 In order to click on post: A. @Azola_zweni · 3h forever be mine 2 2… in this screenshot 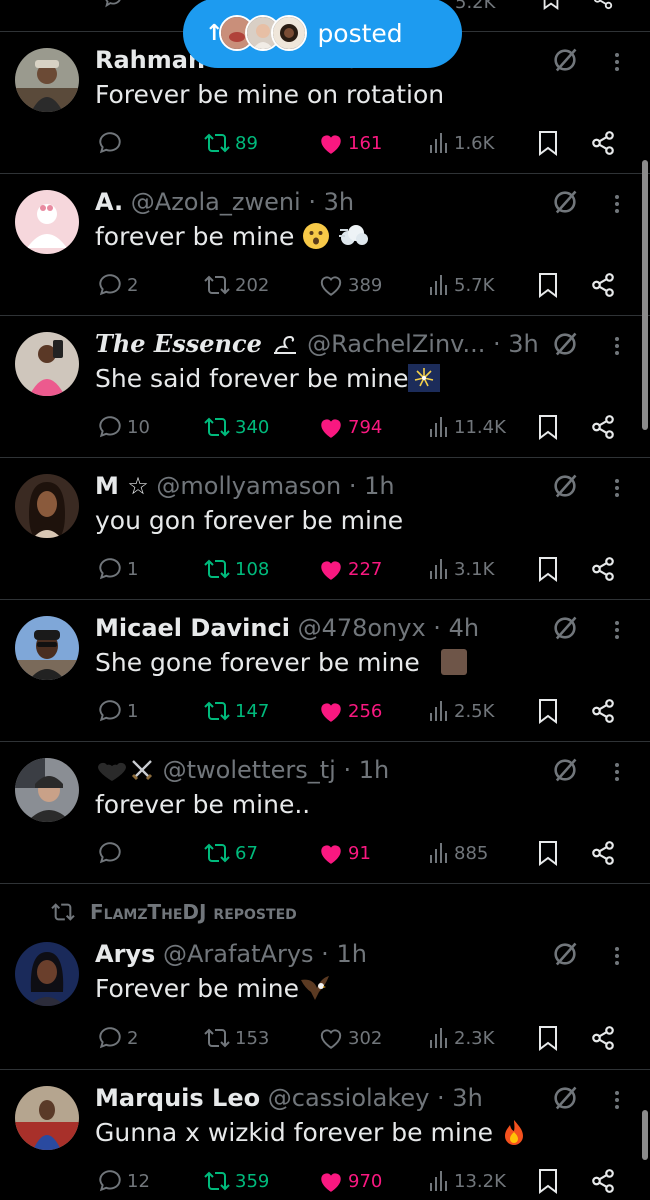, I will do `click(325, 245)`.